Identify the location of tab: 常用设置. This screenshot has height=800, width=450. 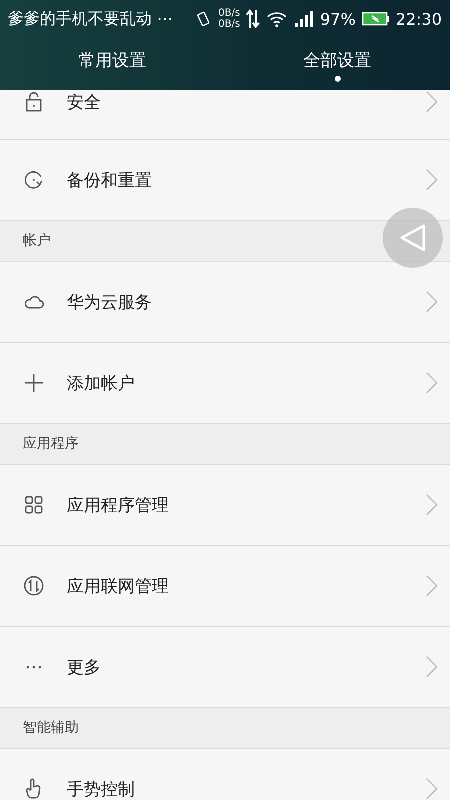
(112, 64).